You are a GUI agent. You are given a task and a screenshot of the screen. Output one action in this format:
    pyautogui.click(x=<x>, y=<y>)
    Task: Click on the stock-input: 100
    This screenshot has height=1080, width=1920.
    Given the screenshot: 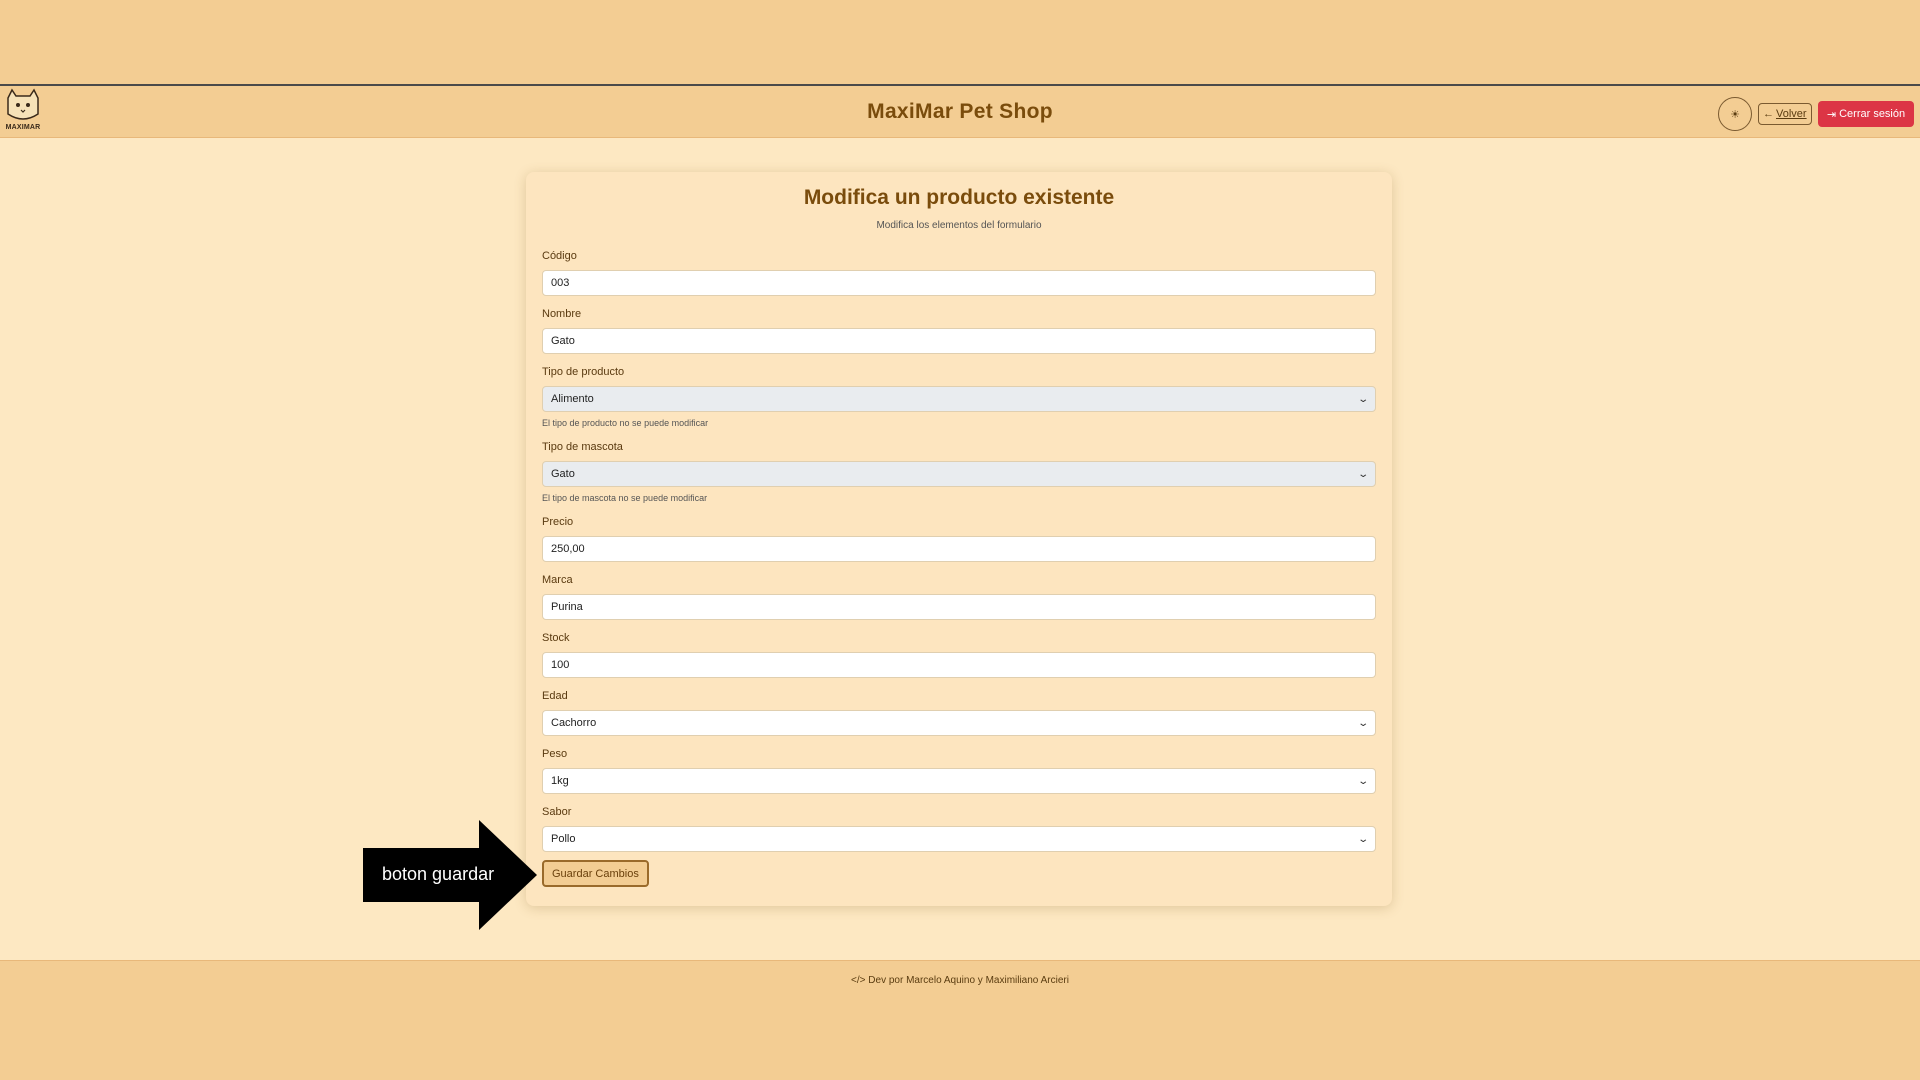 What is the action you would take?
    pyautogui.click(x=959, y=665)
    